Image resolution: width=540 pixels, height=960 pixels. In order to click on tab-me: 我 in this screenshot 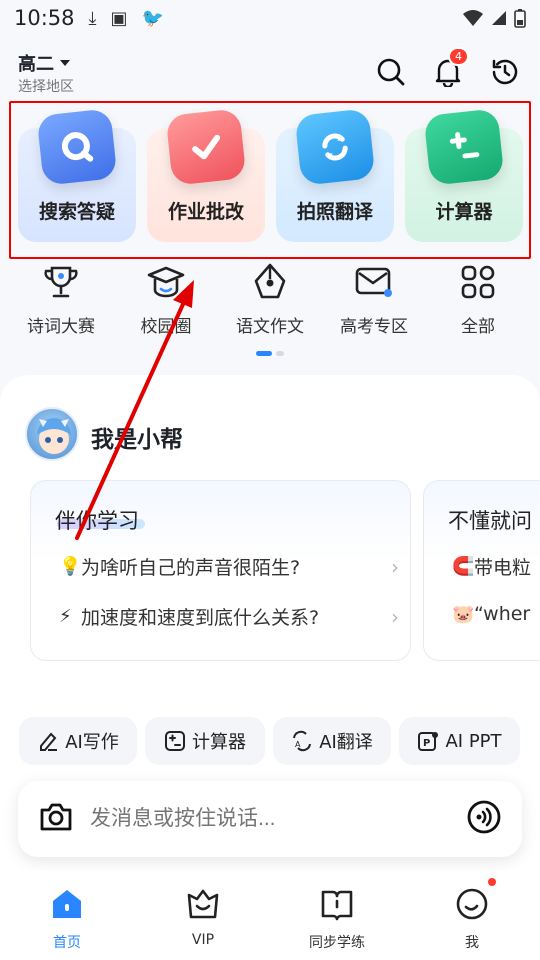, I will do `click(472, 915)`.